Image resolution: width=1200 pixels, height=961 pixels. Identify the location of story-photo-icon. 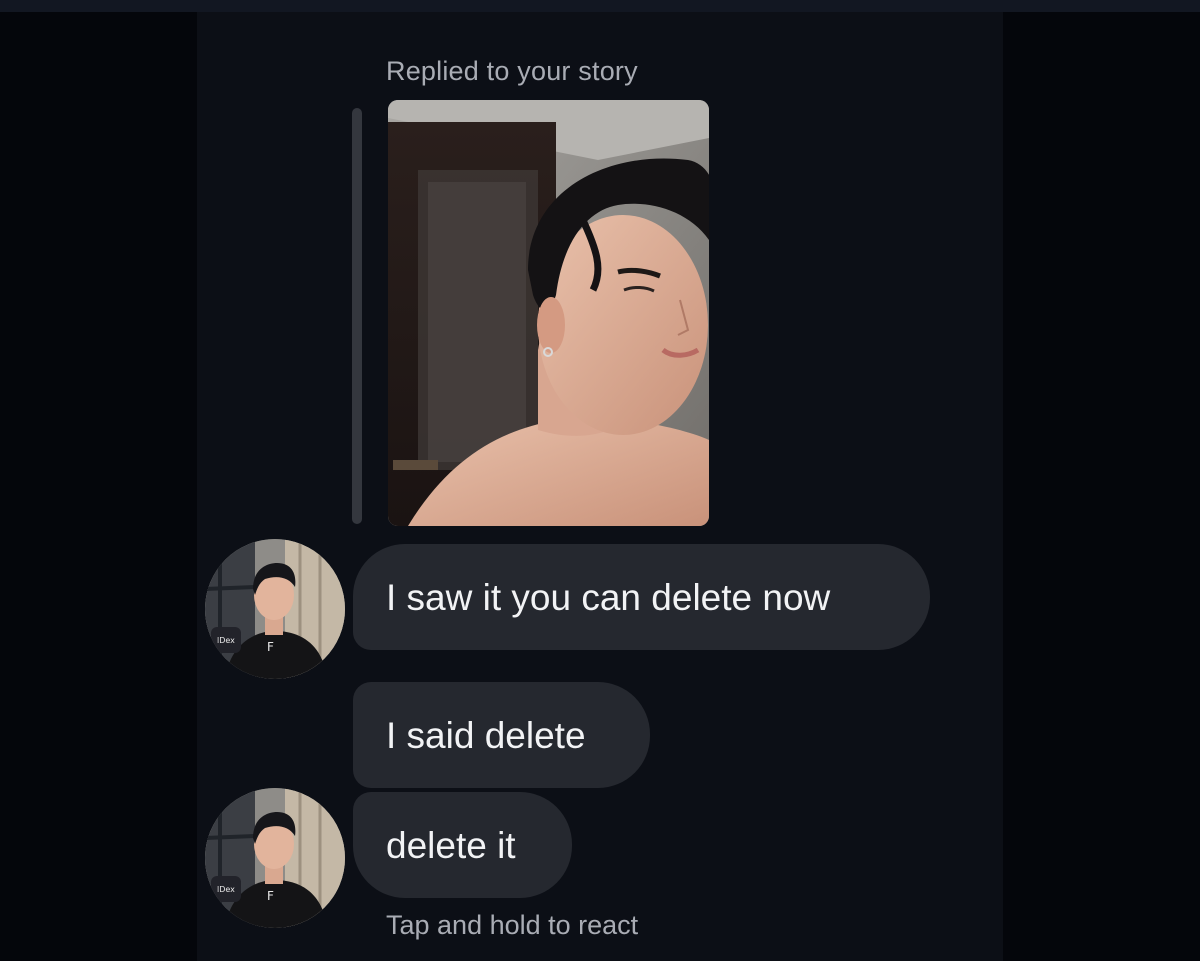
(548, 313).